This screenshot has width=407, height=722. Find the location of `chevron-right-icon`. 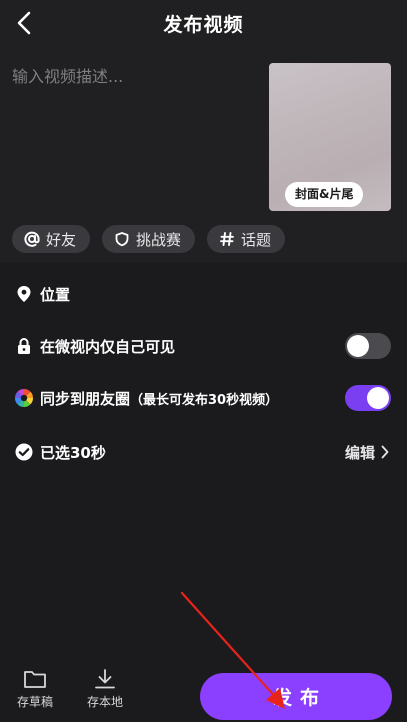

chevron-right-icon is located at coordinates (385, 452).